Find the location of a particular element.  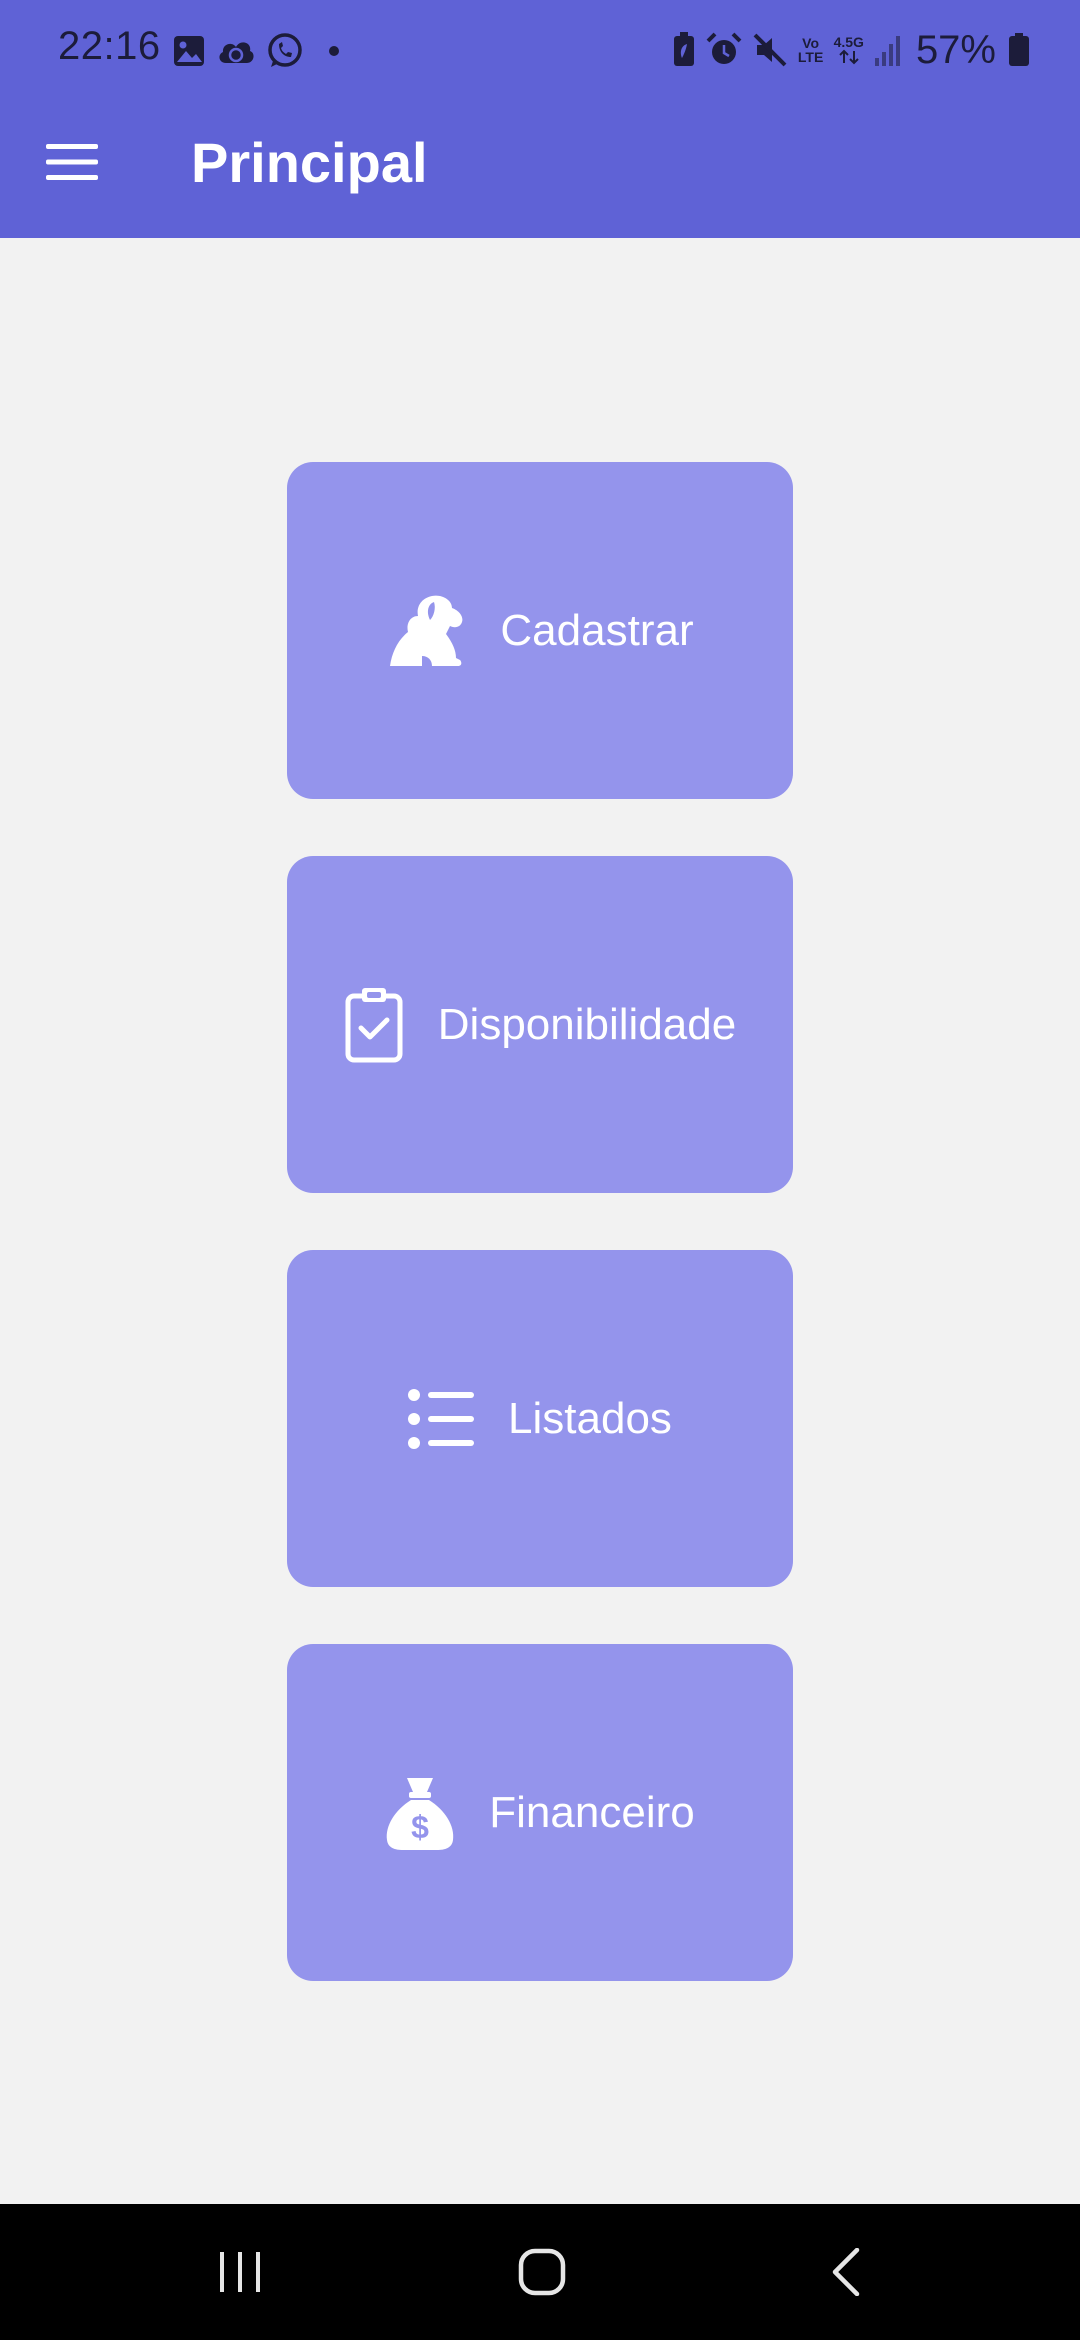

back-icon is located at coordinates (846, 2272).